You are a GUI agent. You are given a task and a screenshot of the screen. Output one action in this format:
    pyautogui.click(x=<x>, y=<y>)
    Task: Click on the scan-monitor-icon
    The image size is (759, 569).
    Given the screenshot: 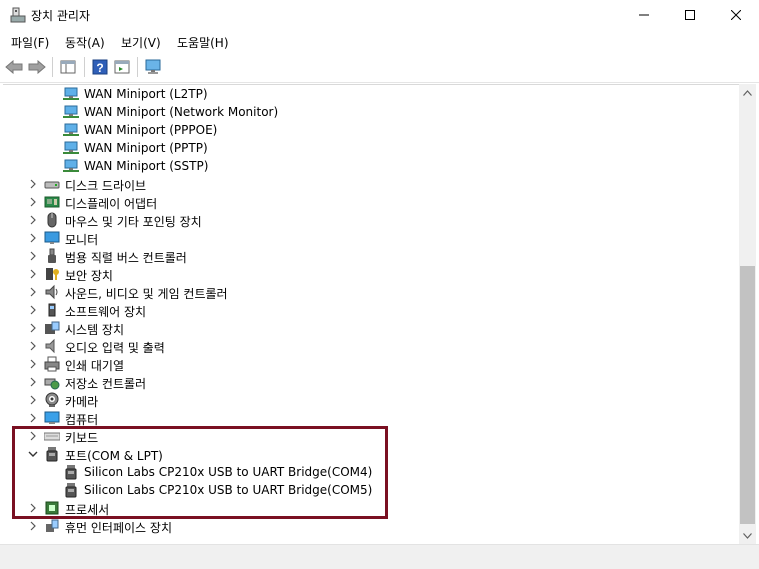 What is the action you would take?
    pyautogui.click(x=153, y=66)
    